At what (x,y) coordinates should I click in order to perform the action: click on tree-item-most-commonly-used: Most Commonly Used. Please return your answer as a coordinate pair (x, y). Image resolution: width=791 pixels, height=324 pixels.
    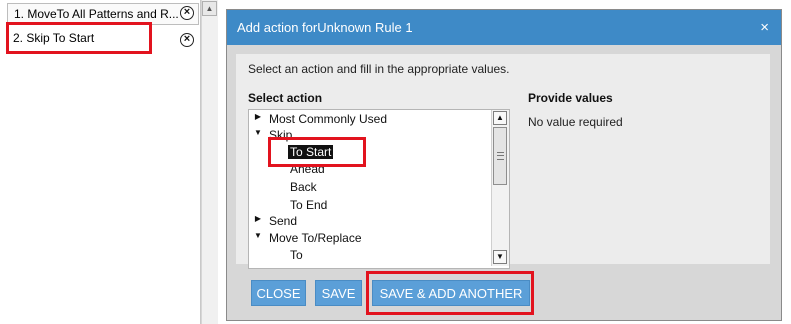
    Looking at the image, I should click on (328, 119).